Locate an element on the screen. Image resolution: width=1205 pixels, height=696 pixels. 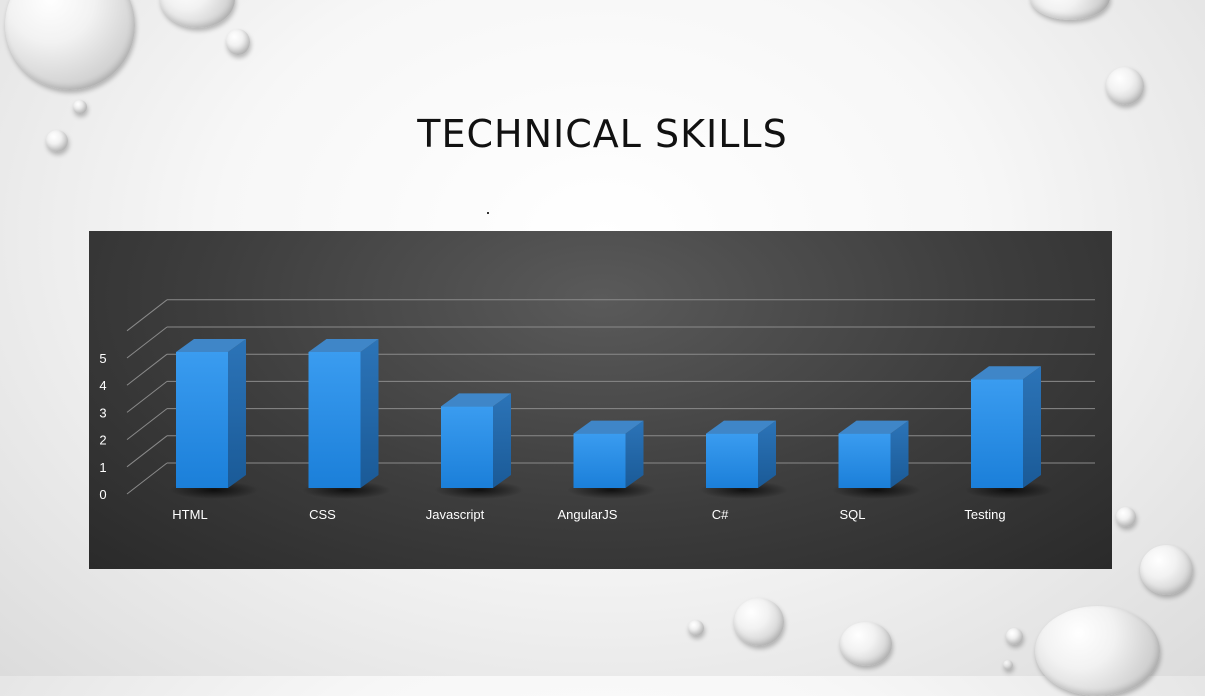
x-tick-label: Javascript is located at coordinates (455, 514).